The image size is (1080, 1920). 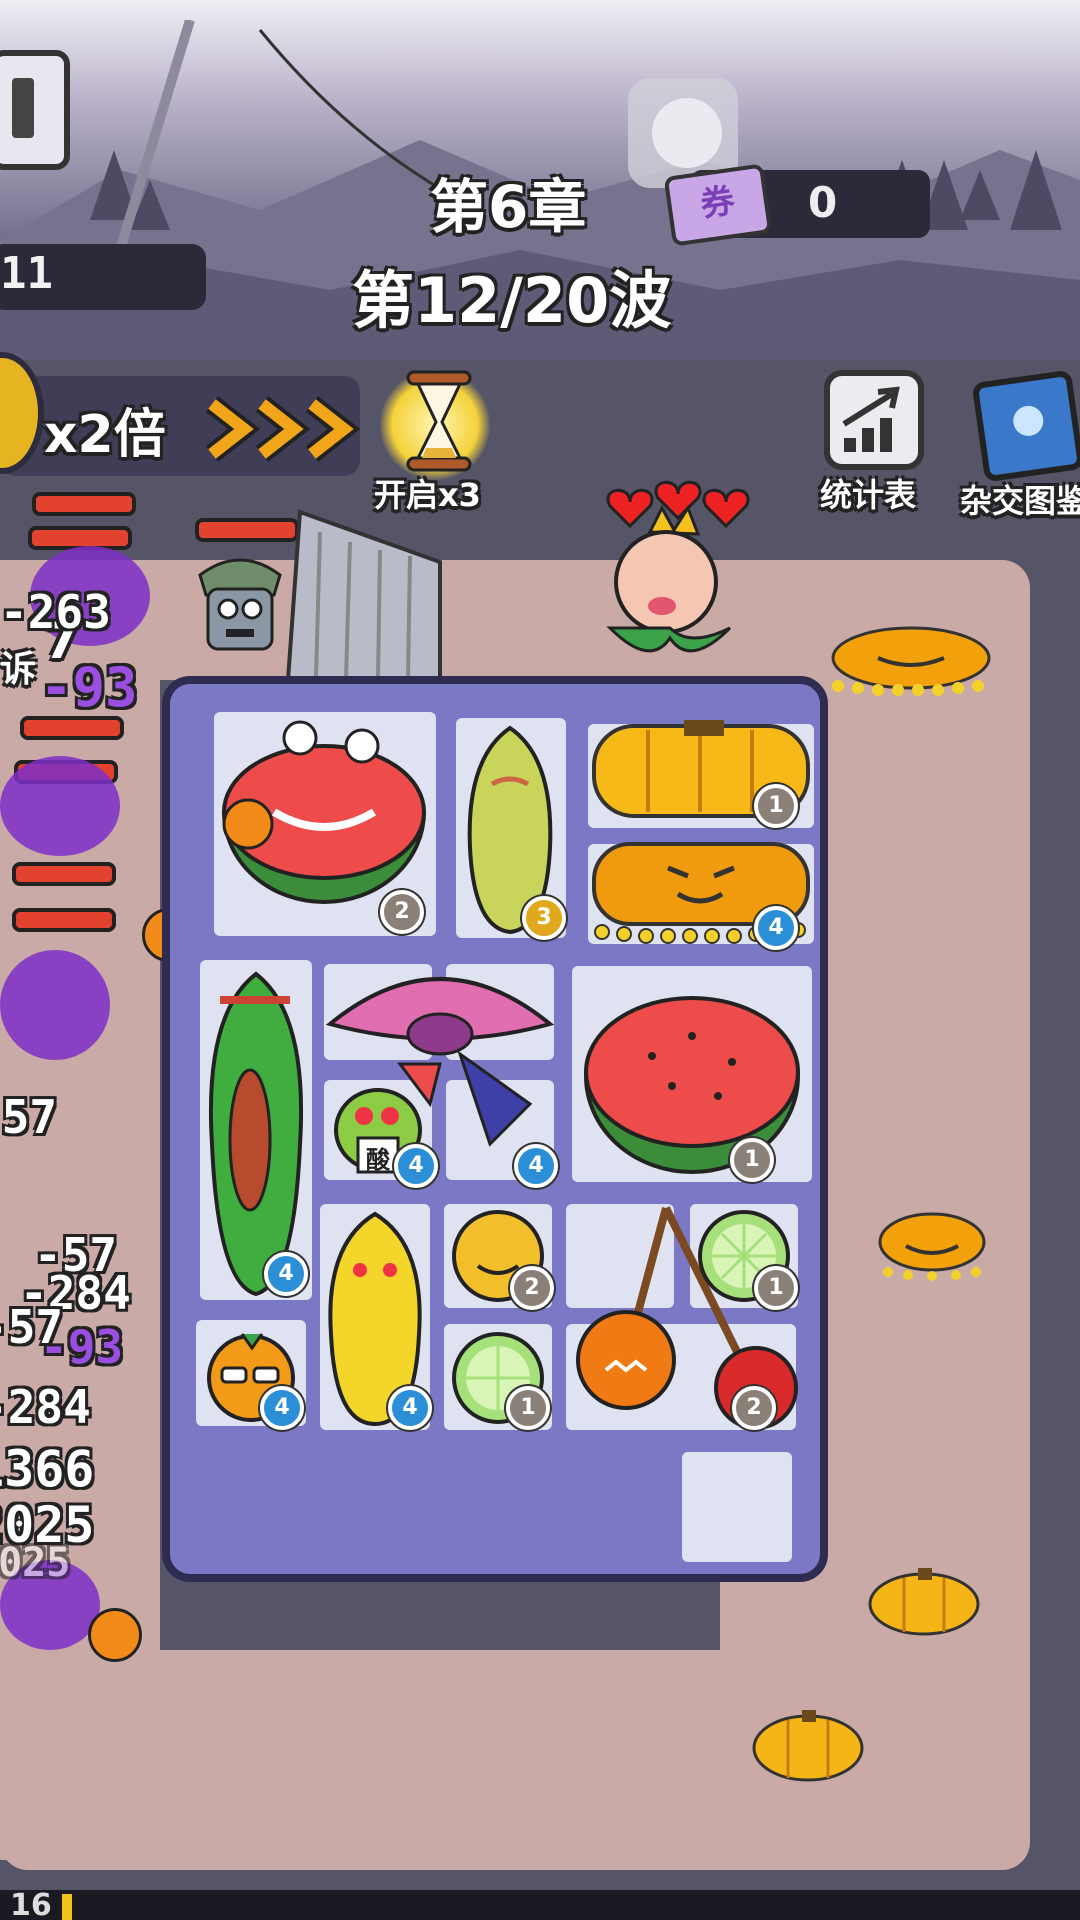 I want to click on enemy-path-left, so click(x=80, y=1210).